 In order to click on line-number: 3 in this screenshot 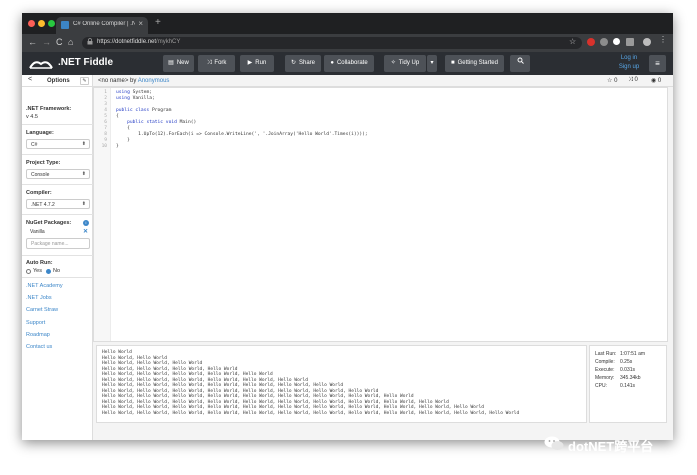, I will do `click(105, 104)`.